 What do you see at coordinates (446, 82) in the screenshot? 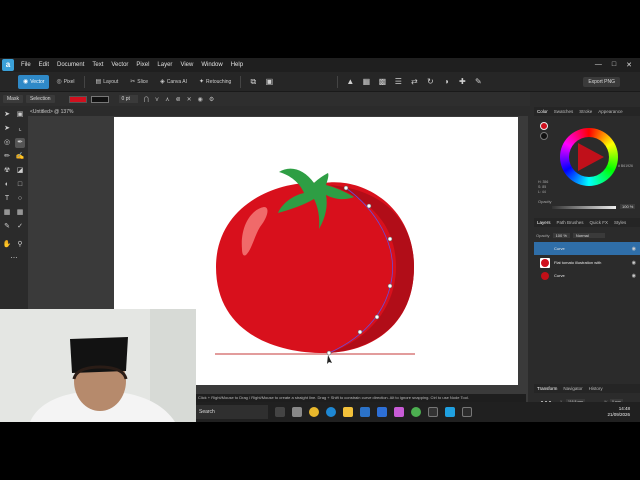
I see `boolean-icon: ◑` at bounding box center [446, 82].